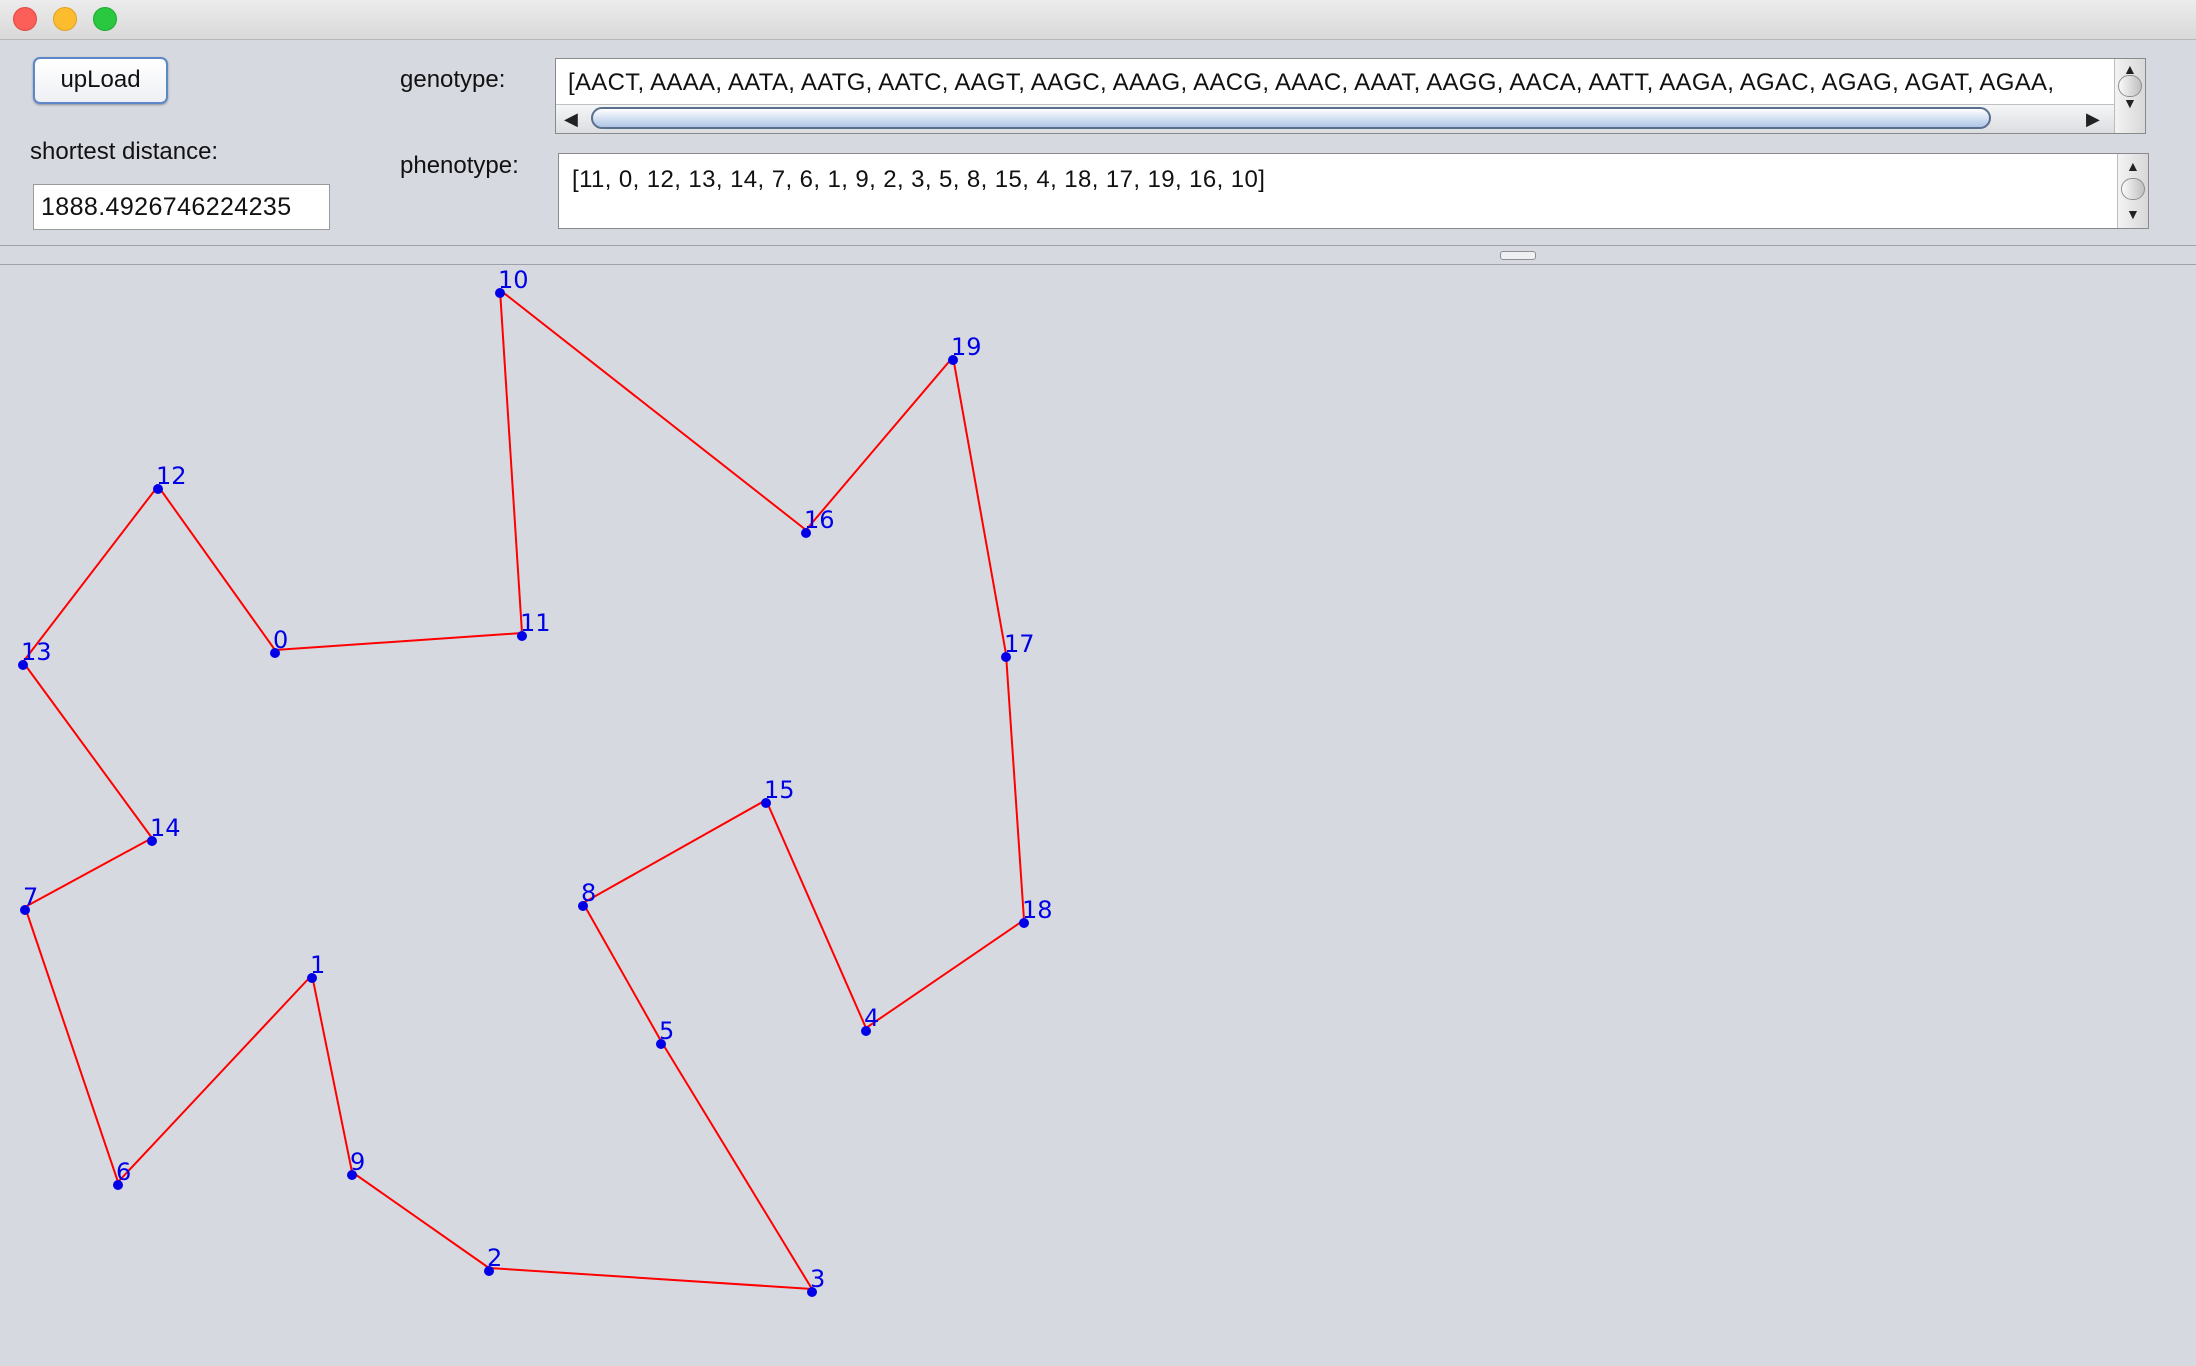 This screenshot has width=2196, height=1366. Describe the element at coordinates (280, 640) in the screenshot. I see `city-label-0: 0` at that location.